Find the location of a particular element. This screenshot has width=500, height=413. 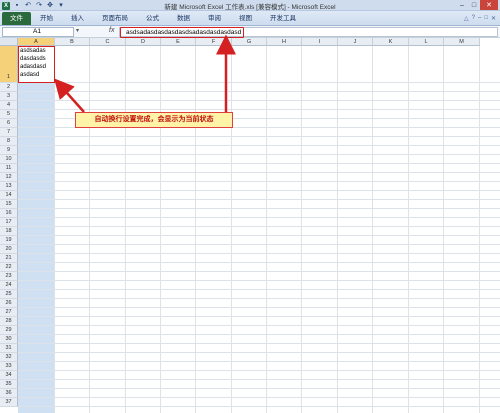

row-header: 36 is located at coordinates (9, 393).